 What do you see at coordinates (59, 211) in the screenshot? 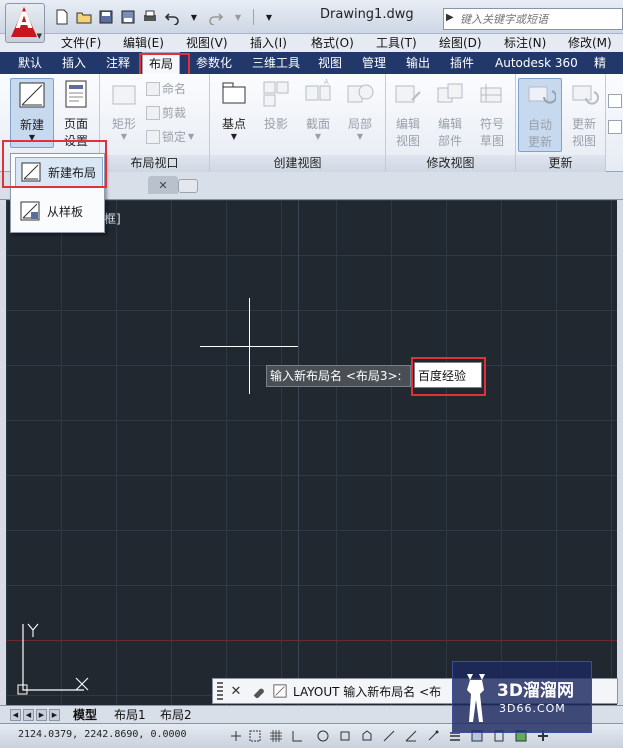
I see `dropdown-item-from-template: 从样板` at bounding box center [59, 211].